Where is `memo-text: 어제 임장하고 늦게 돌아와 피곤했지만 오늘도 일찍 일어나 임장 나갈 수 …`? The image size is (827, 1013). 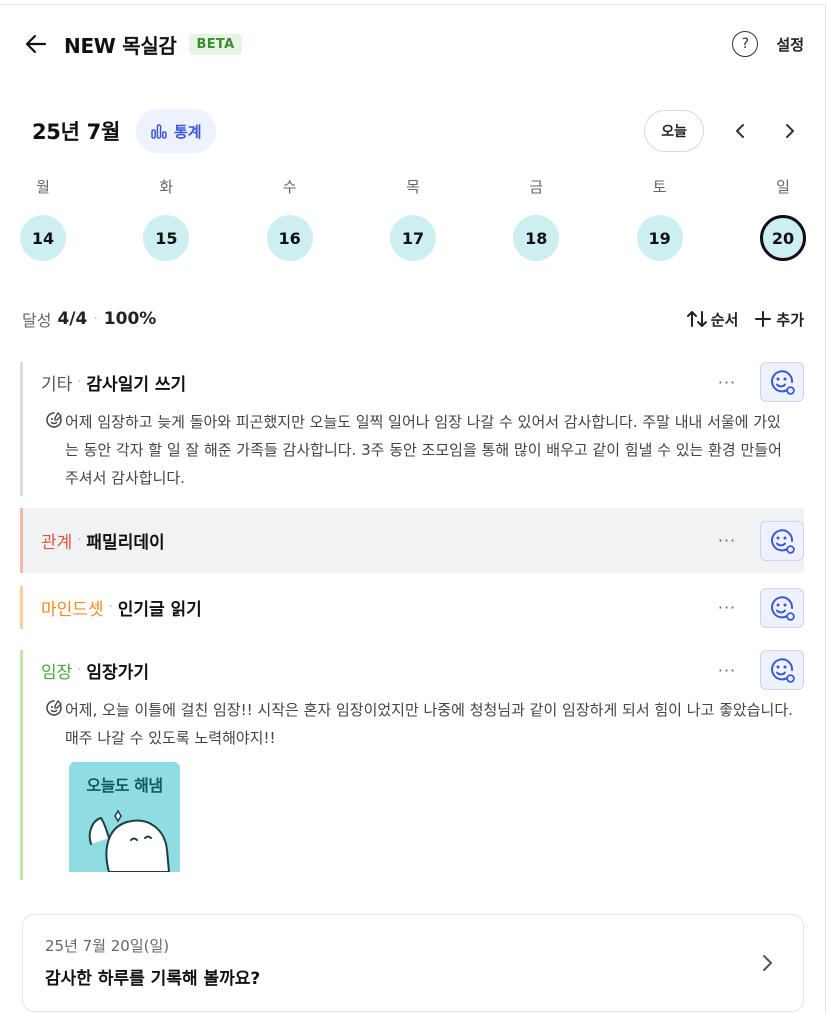 memo-text: 어제 임장하고 늦게 돌아와 피곤했지만 오늘도 일찍 일어나 임장 나갈 수 … is located at coordinates (423, 450).